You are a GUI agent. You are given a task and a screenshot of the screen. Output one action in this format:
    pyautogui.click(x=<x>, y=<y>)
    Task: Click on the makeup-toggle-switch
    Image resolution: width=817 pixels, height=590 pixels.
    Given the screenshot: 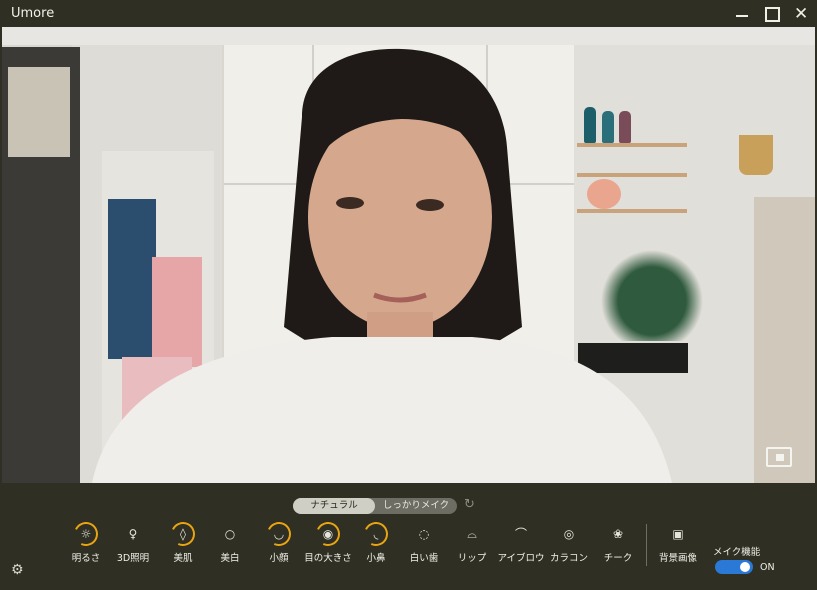 What is the action you would take?
    pyautogui.click(x=734, y=567)
    